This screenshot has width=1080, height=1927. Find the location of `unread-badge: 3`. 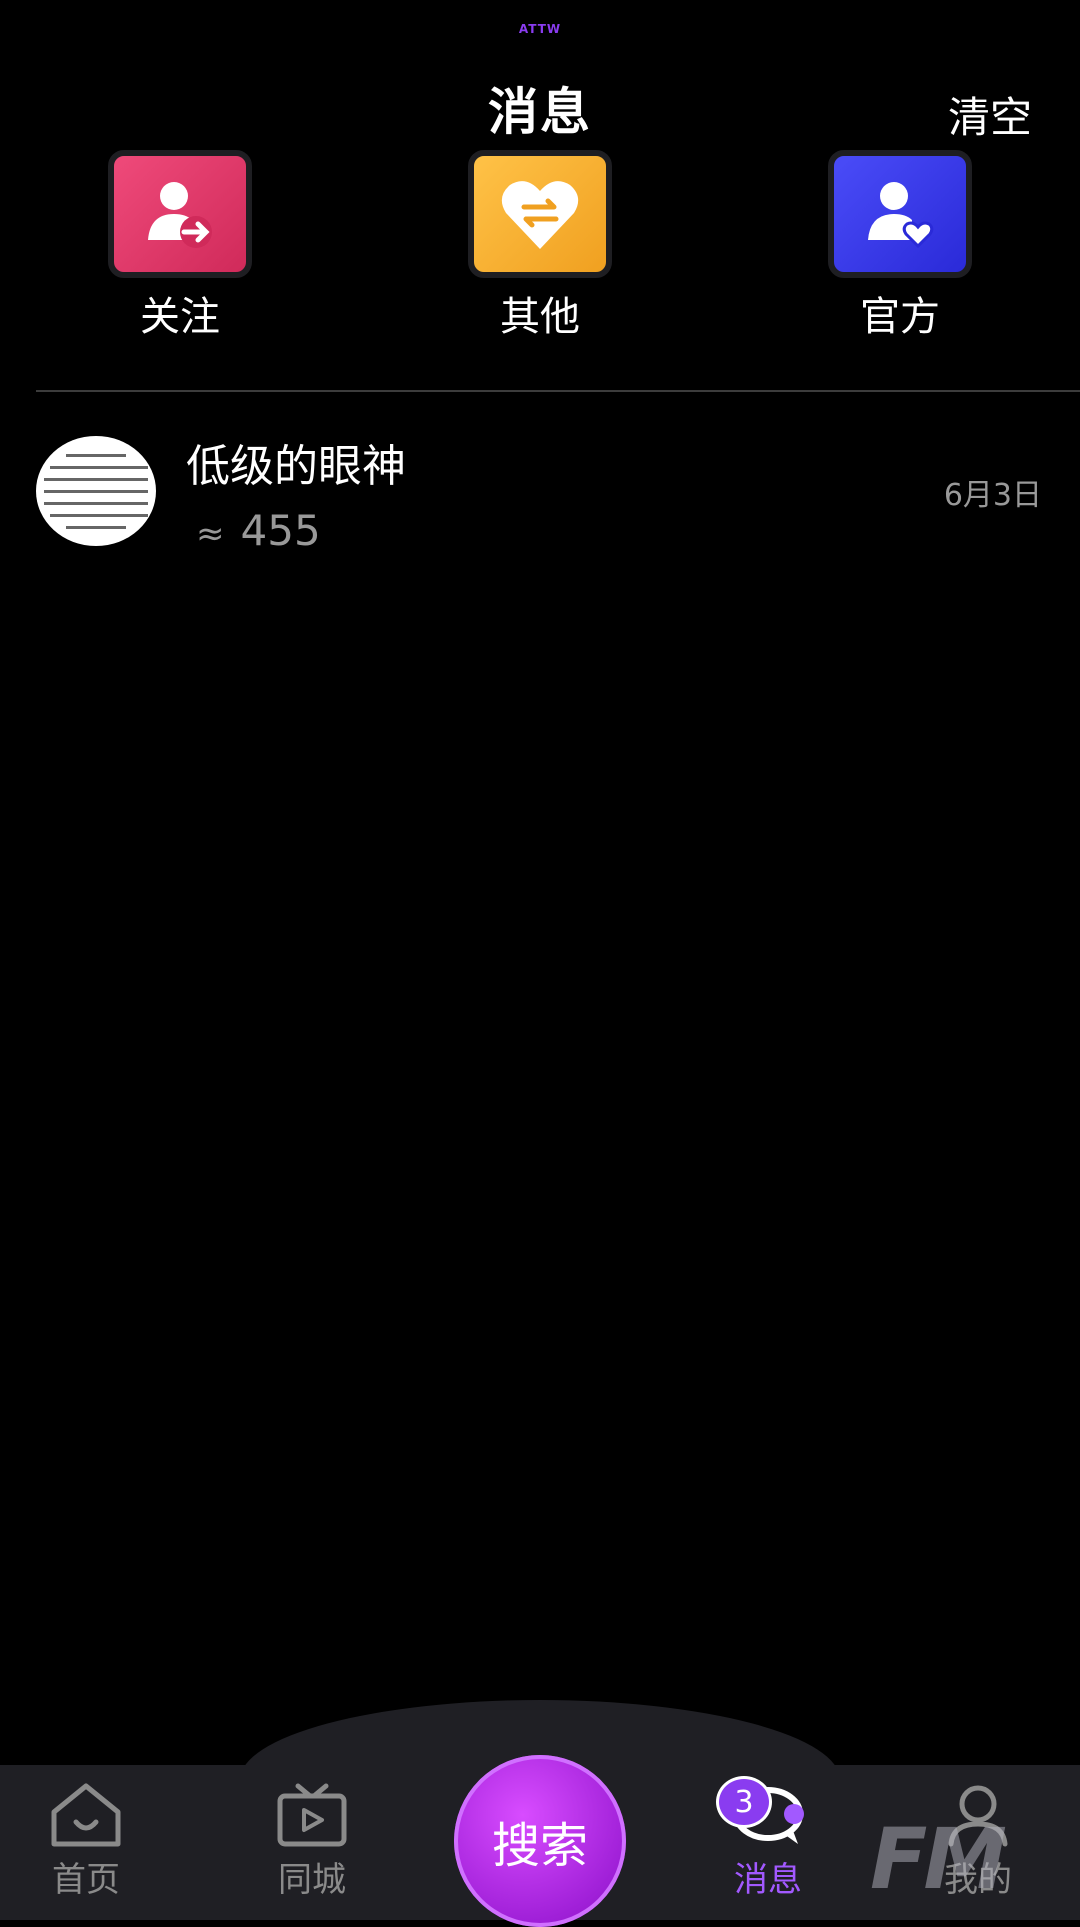

unread-badge: 3 is located at coordinates (744, 1802).